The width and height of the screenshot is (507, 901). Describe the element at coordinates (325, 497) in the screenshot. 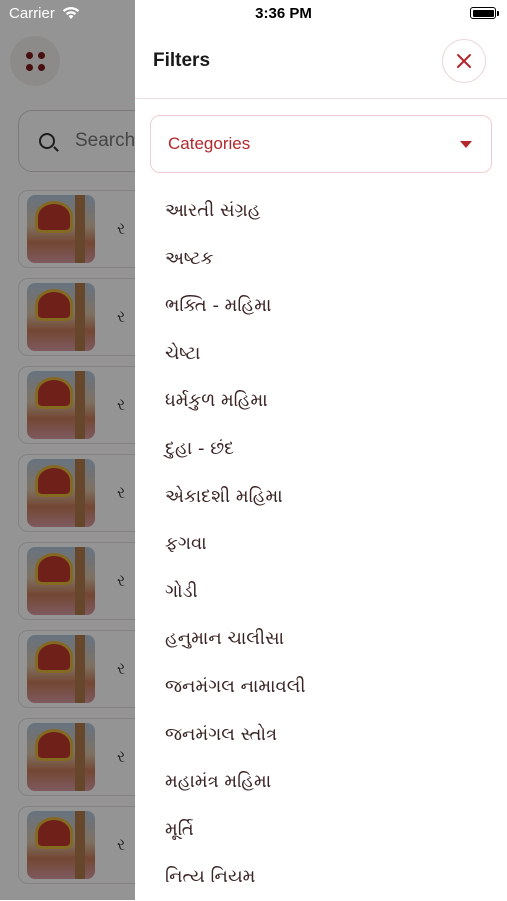

I see `category-item: એકાદશી મહિમા` at that location.